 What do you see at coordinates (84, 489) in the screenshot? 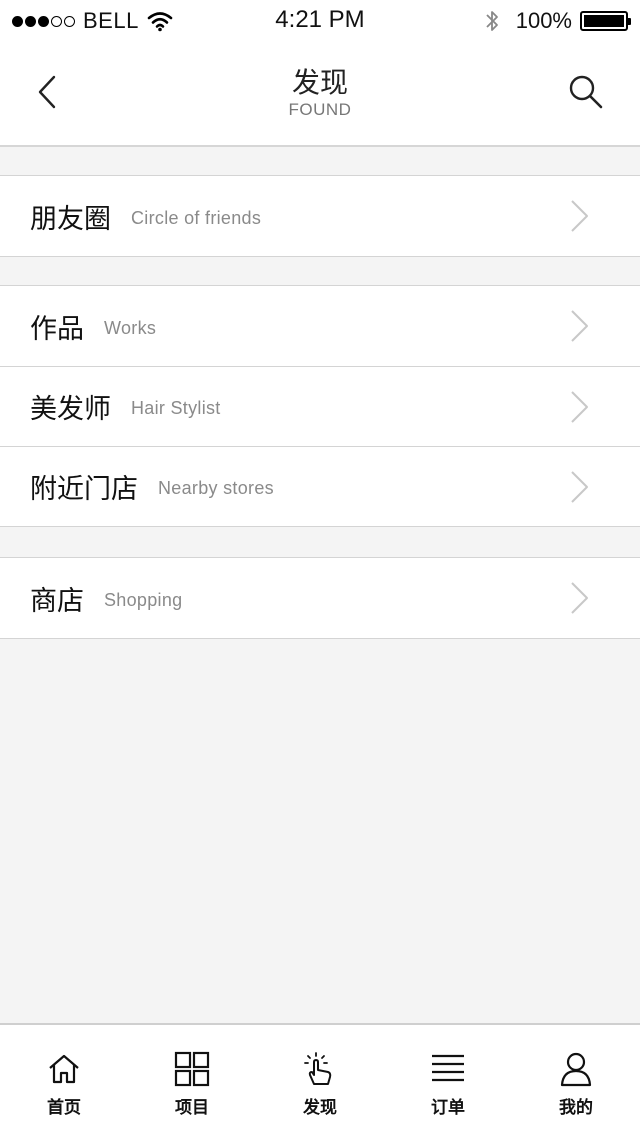
I see `item-title-zh: 附近门店` at bounding box center [84, 489].